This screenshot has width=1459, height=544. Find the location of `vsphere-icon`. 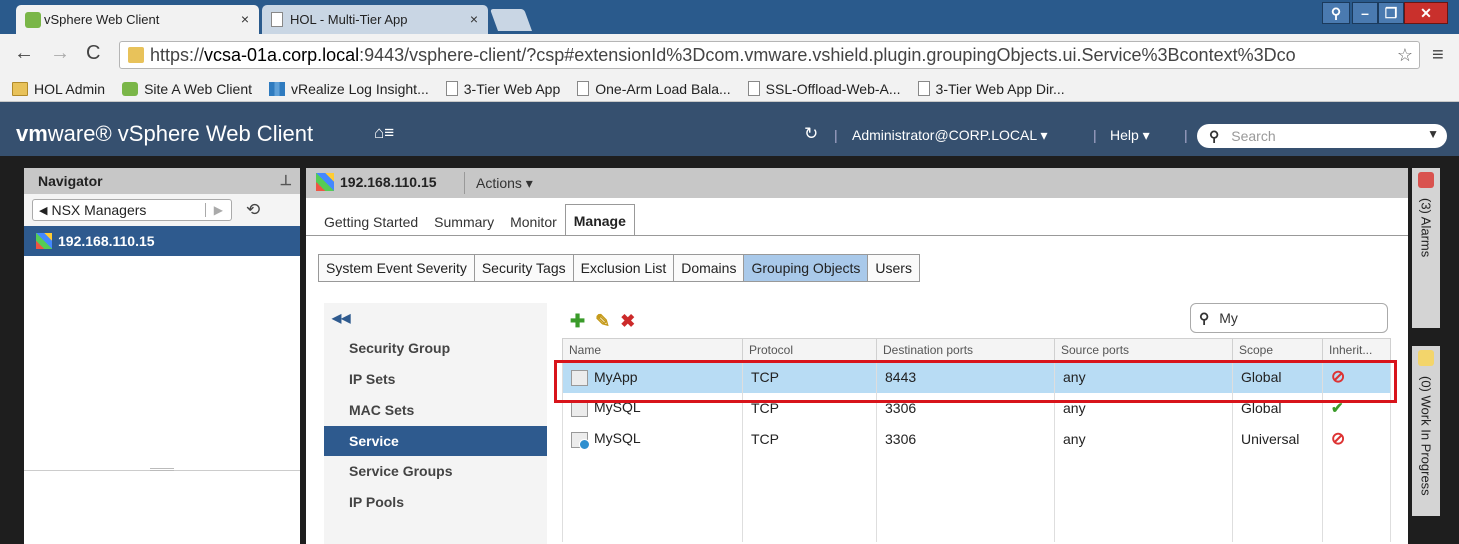

vsphere-icon is located at coordinates (130, 88).